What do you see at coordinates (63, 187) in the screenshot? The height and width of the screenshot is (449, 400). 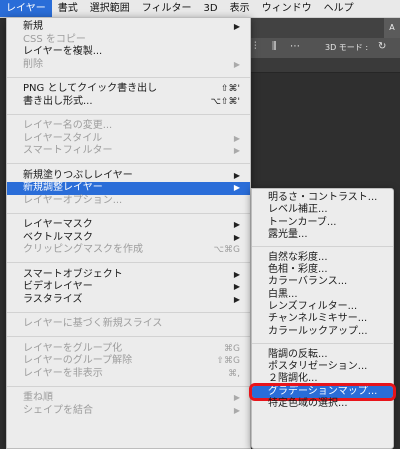 I see `layer-menu-item-label: 新規調整レイヤー` at bounding box center [63, 187].